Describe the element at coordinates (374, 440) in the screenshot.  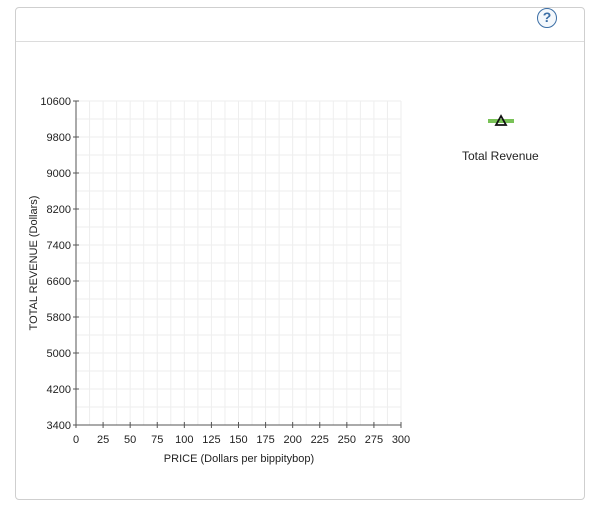
I see `x-tick-label: 275` at that location.